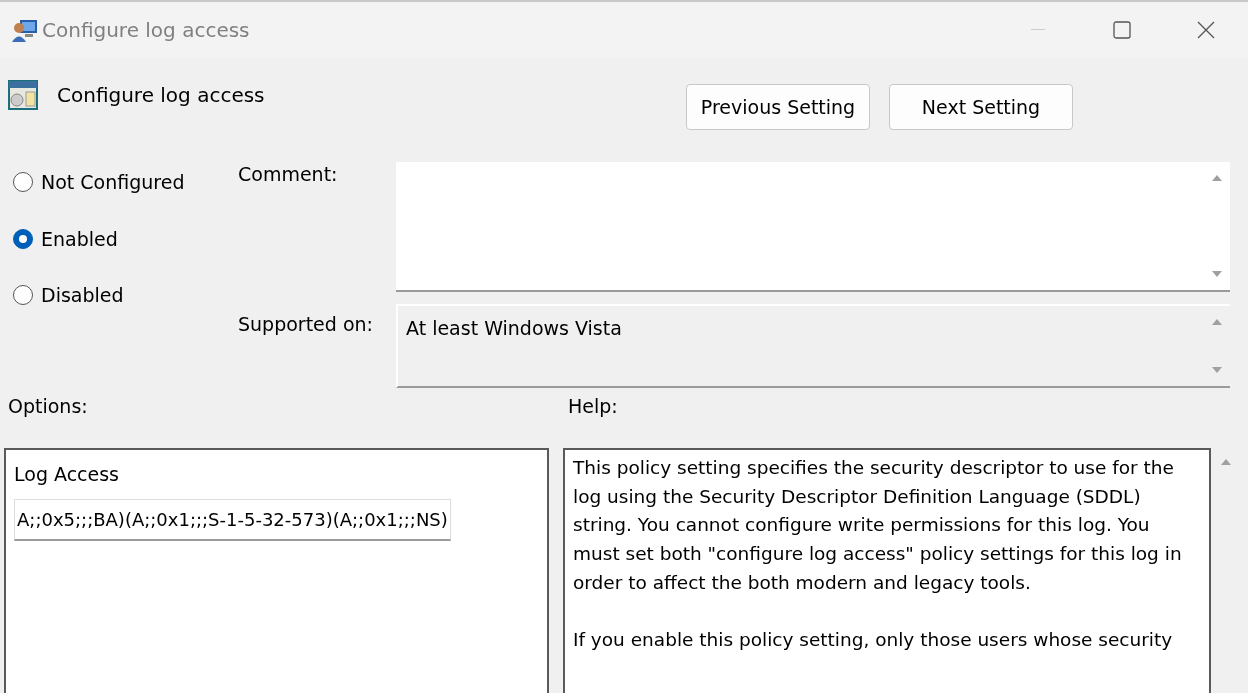 The width and height of the screenshot is (1248, 693). I want to click on radio-option: Not Configured, so click(125, 182).